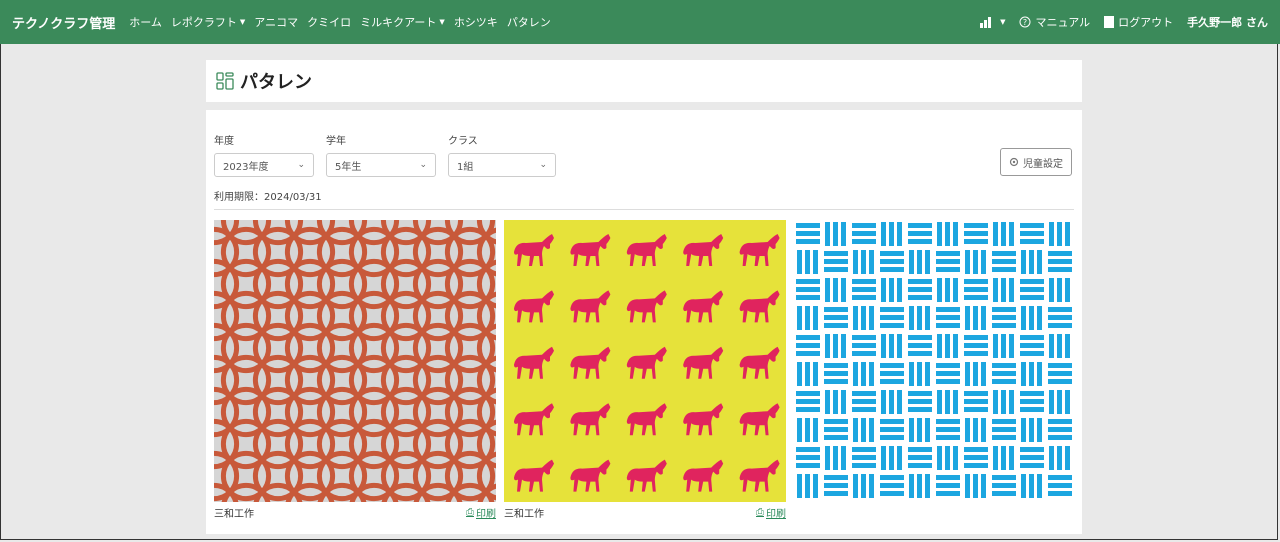 The height and width of the screenshot is (542, 1280). What do you see at coordinates (644, 209) in the screenshot?
I see `divider` at bounding box center [644, 209].